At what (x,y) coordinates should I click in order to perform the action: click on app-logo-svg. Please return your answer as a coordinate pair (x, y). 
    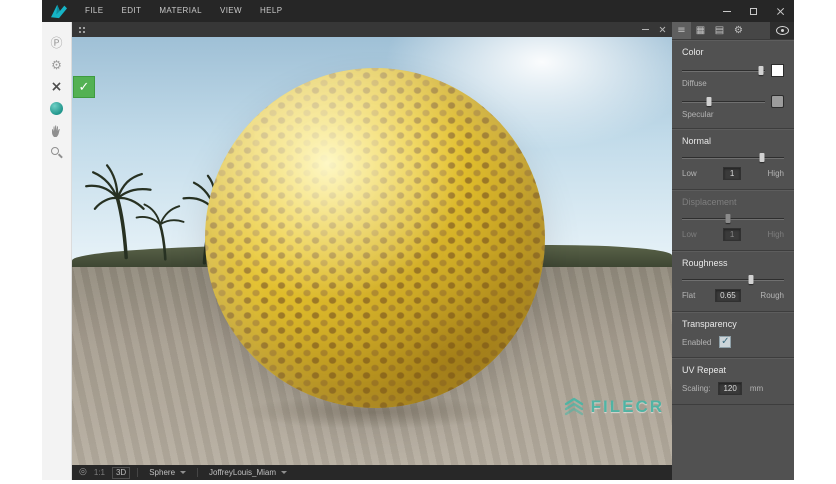
    Looking at the image, I should click on (59, 11).